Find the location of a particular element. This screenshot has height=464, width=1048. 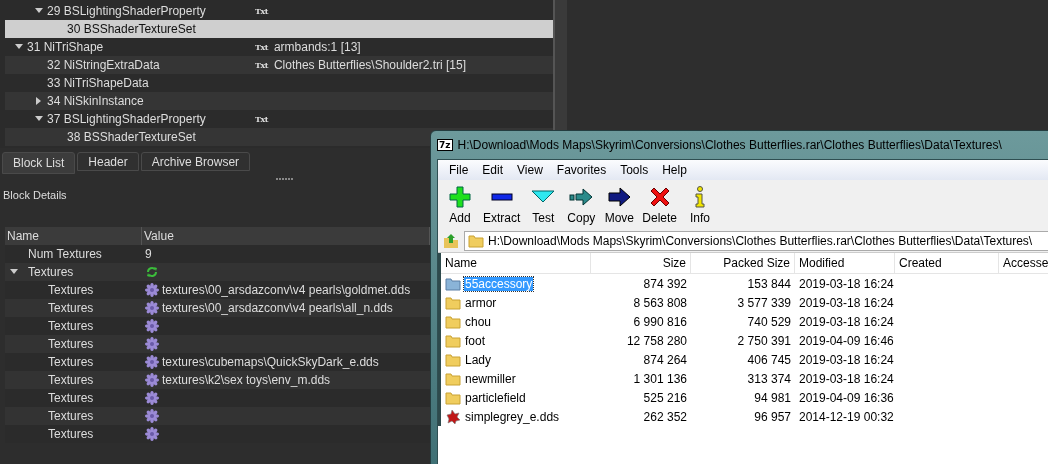

packed-size-cell-text: 406 745 is located at coordinates (769, 359).